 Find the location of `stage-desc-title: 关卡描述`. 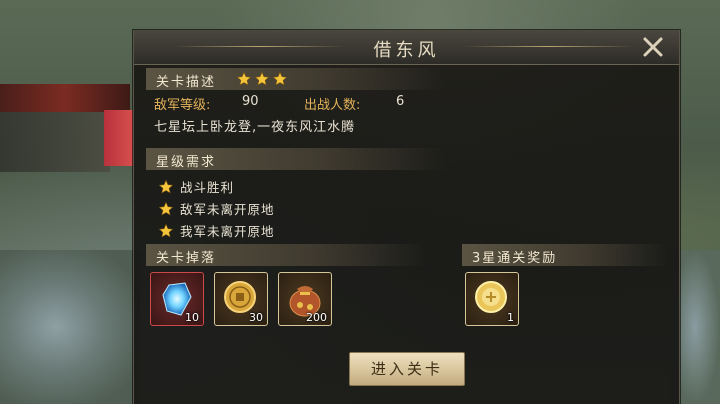

stage-desc-title: 关卡描述 is located at coordinates (186, 82).